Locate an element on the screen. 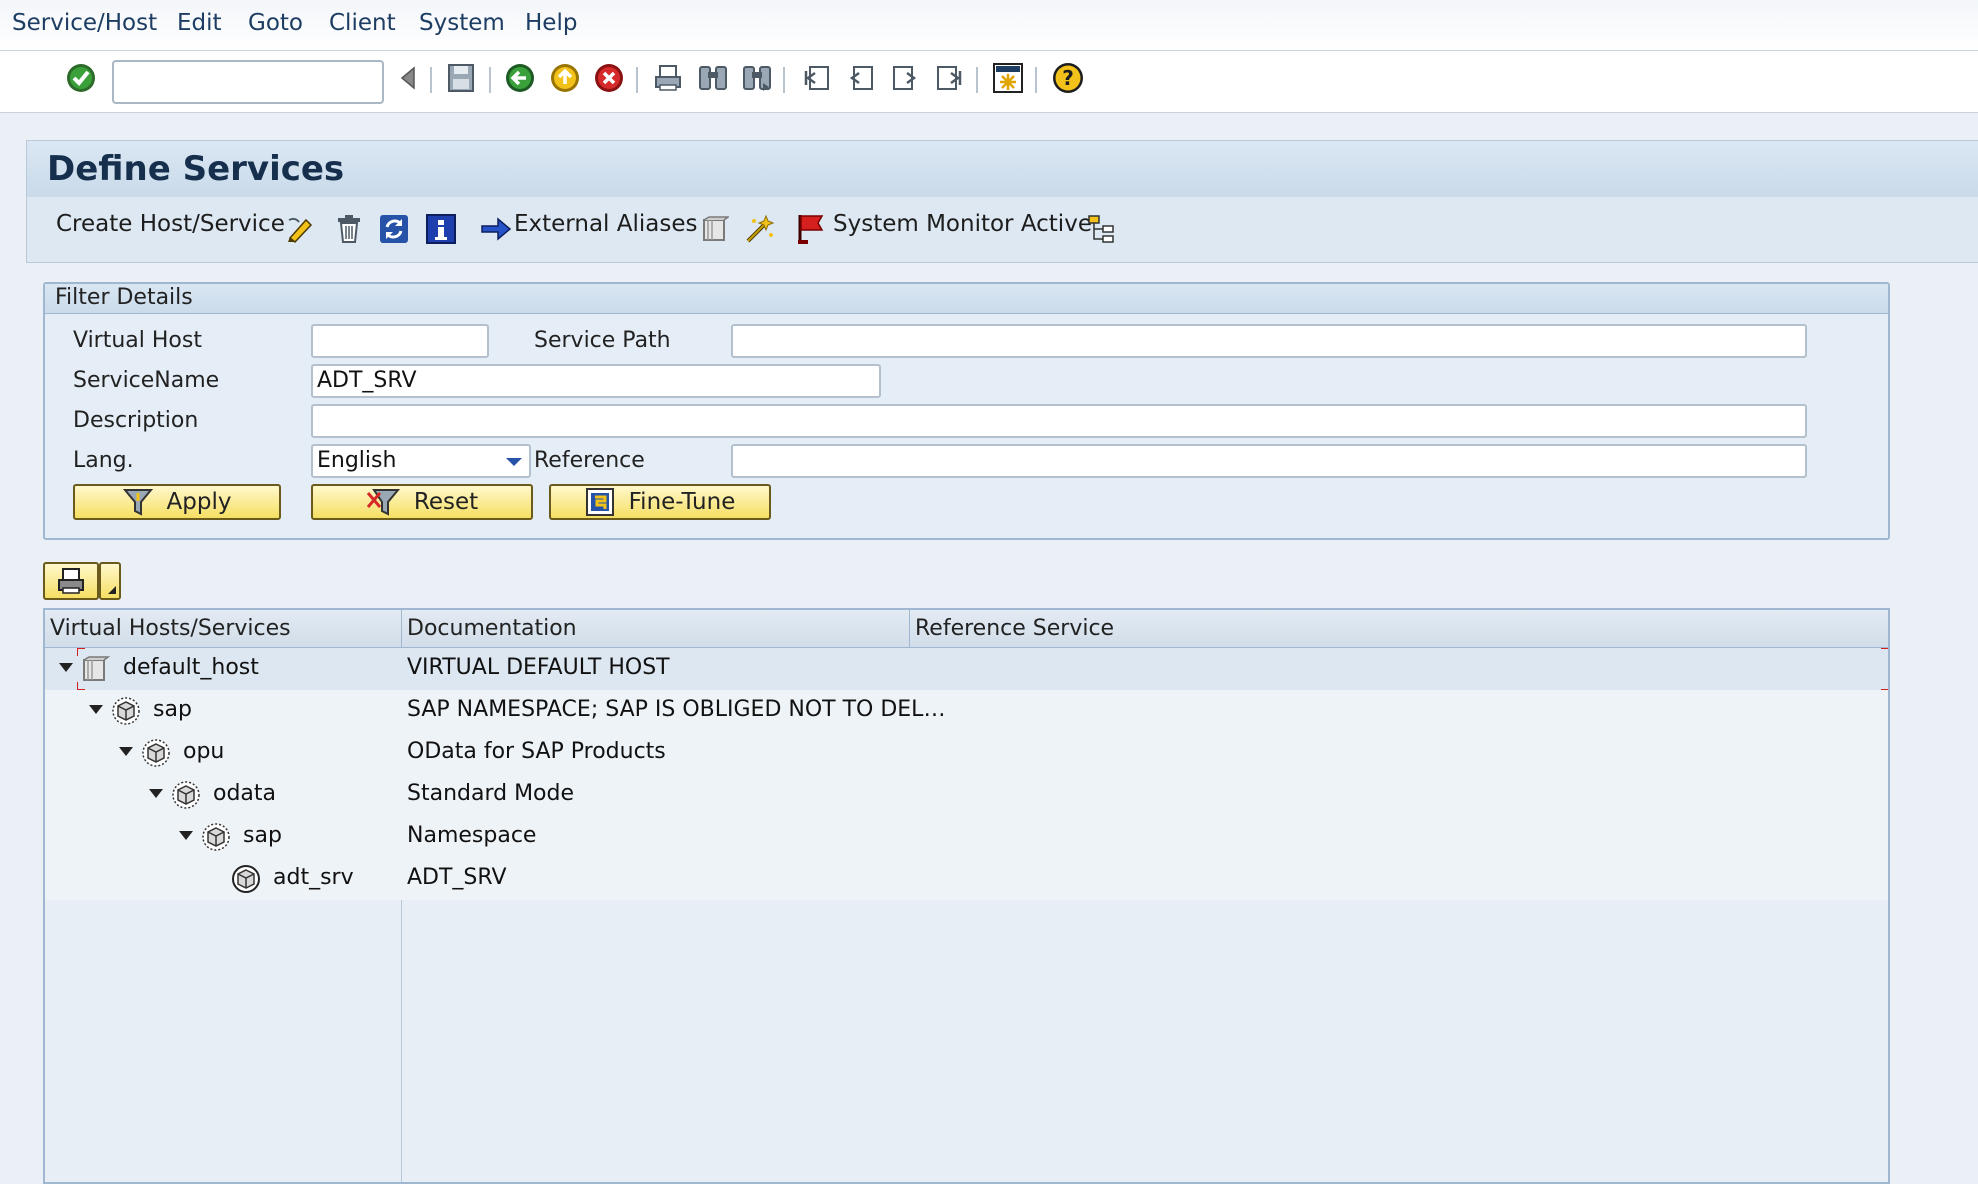  exit-icon is located at coordinates (565, 78).